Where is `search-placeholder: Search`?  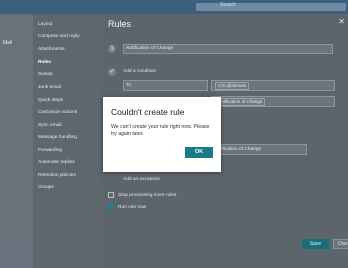 search-placeholder: Search is located at coordinates (228, 5).